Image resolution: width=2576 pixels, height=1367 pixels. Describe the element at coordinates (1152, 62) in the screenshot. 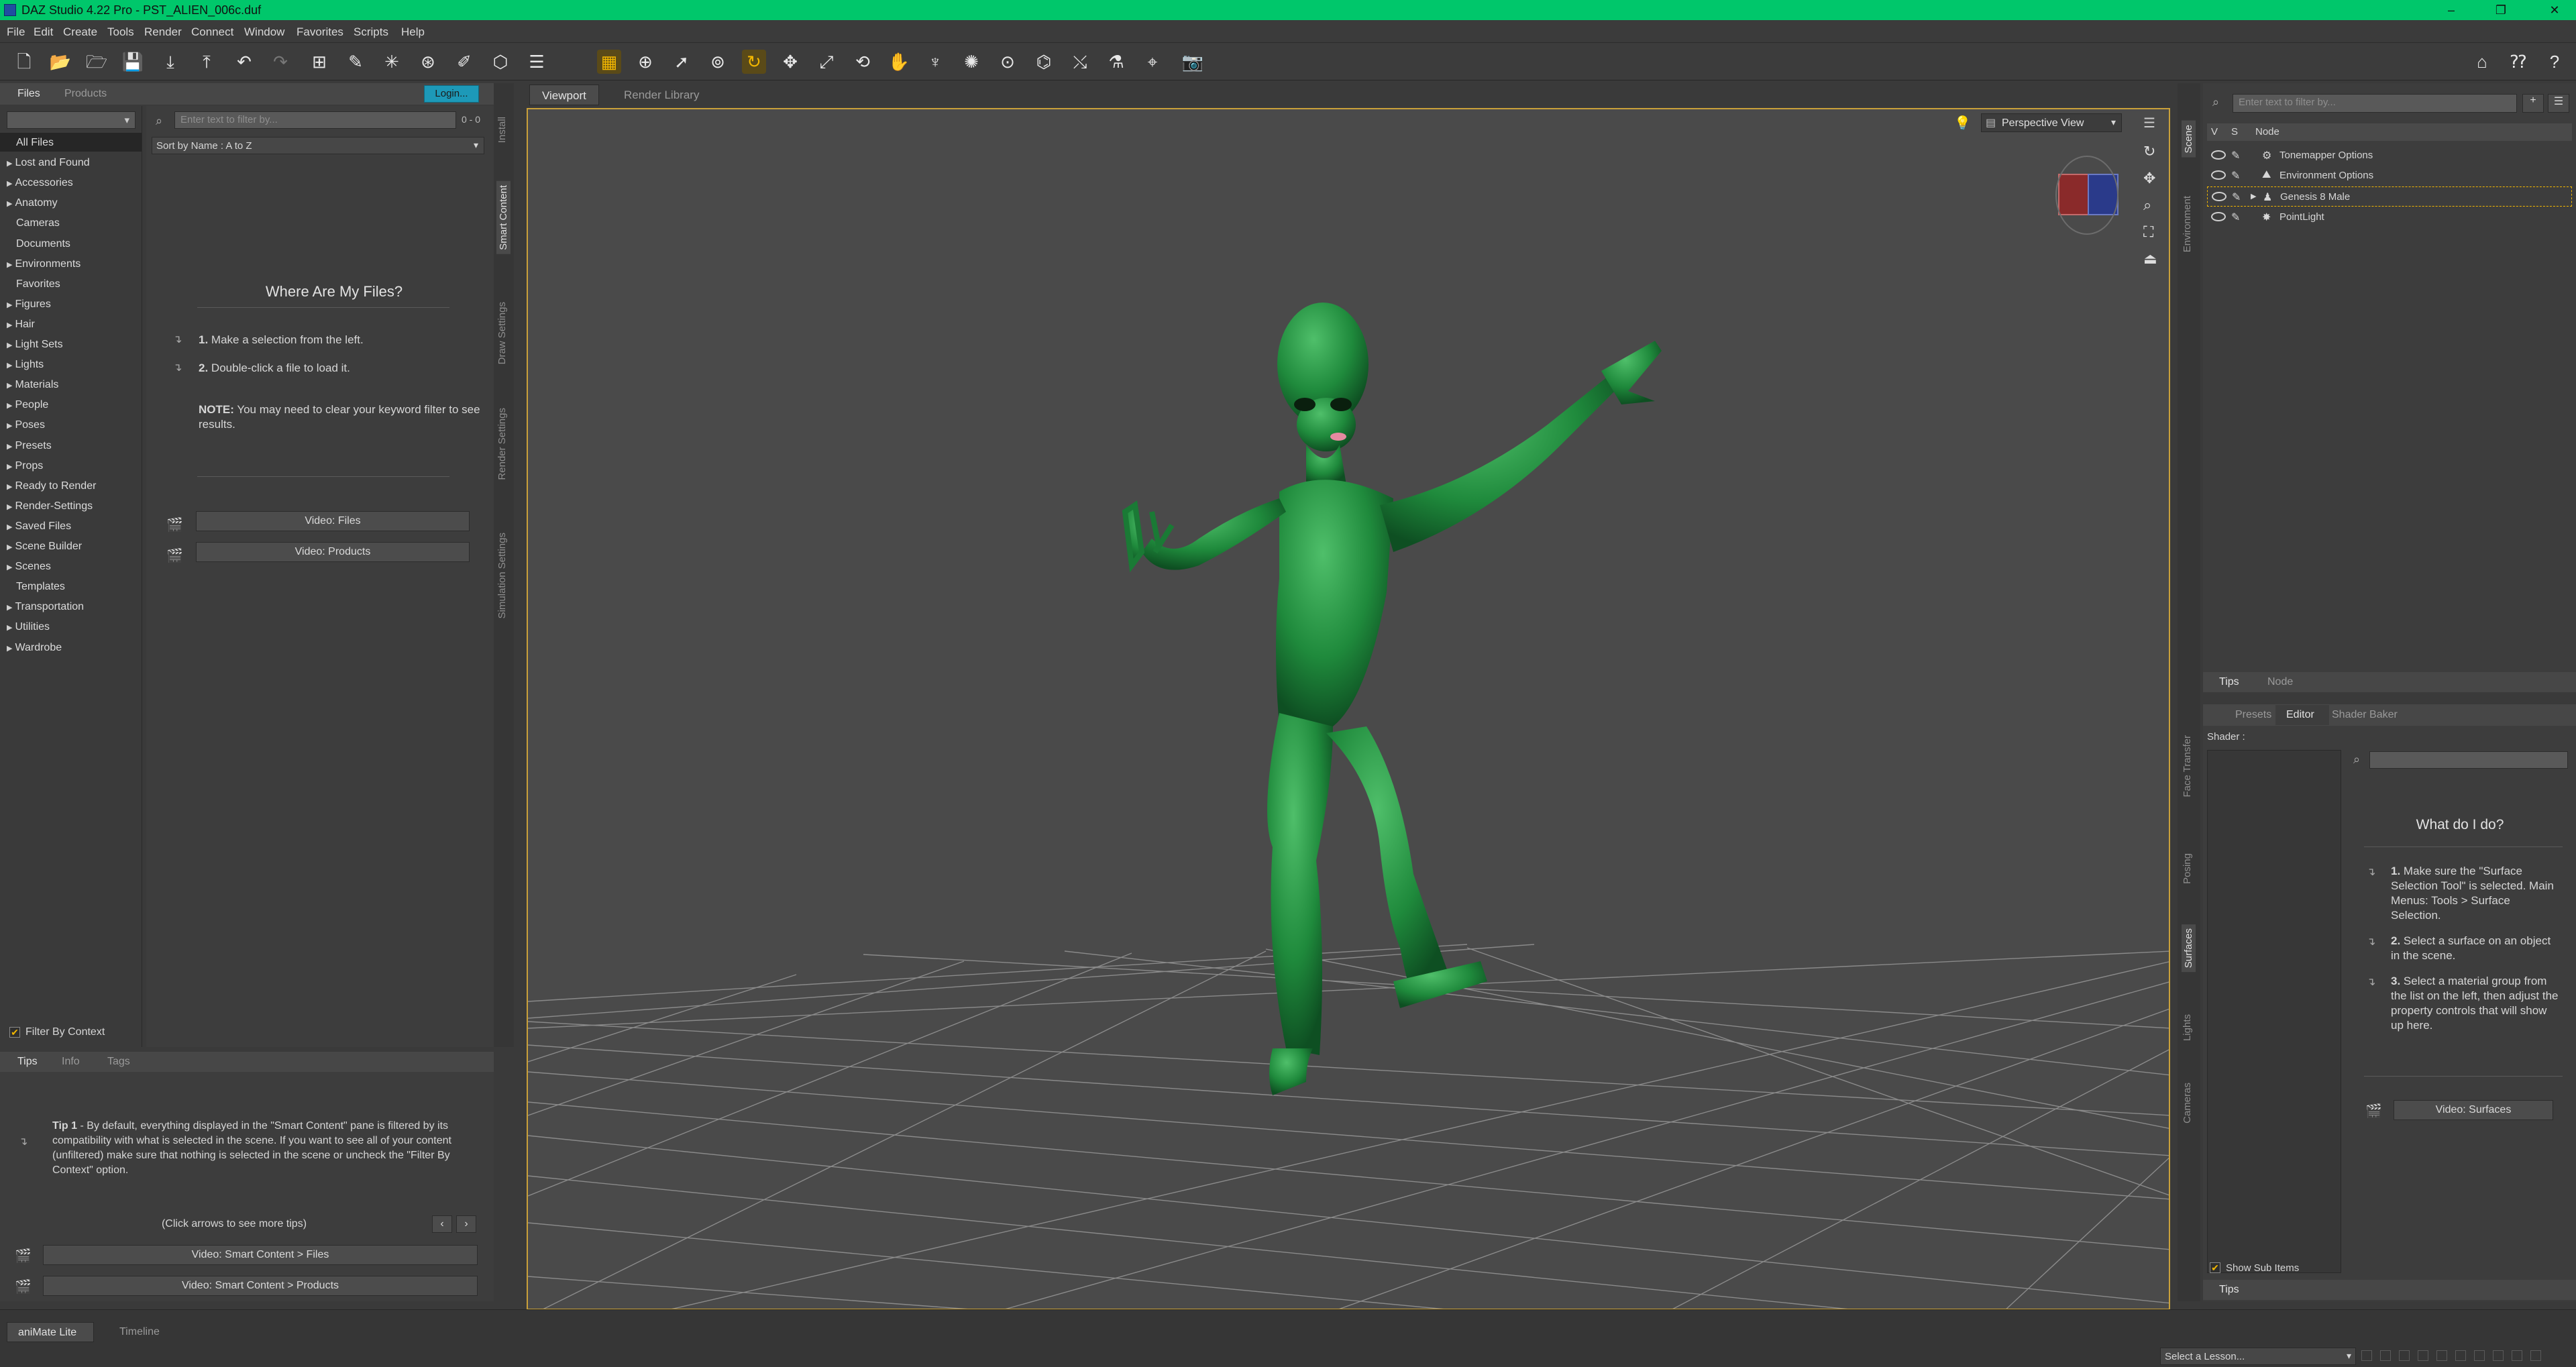

I see `geometry-edit-icon: ⌖` at that location.